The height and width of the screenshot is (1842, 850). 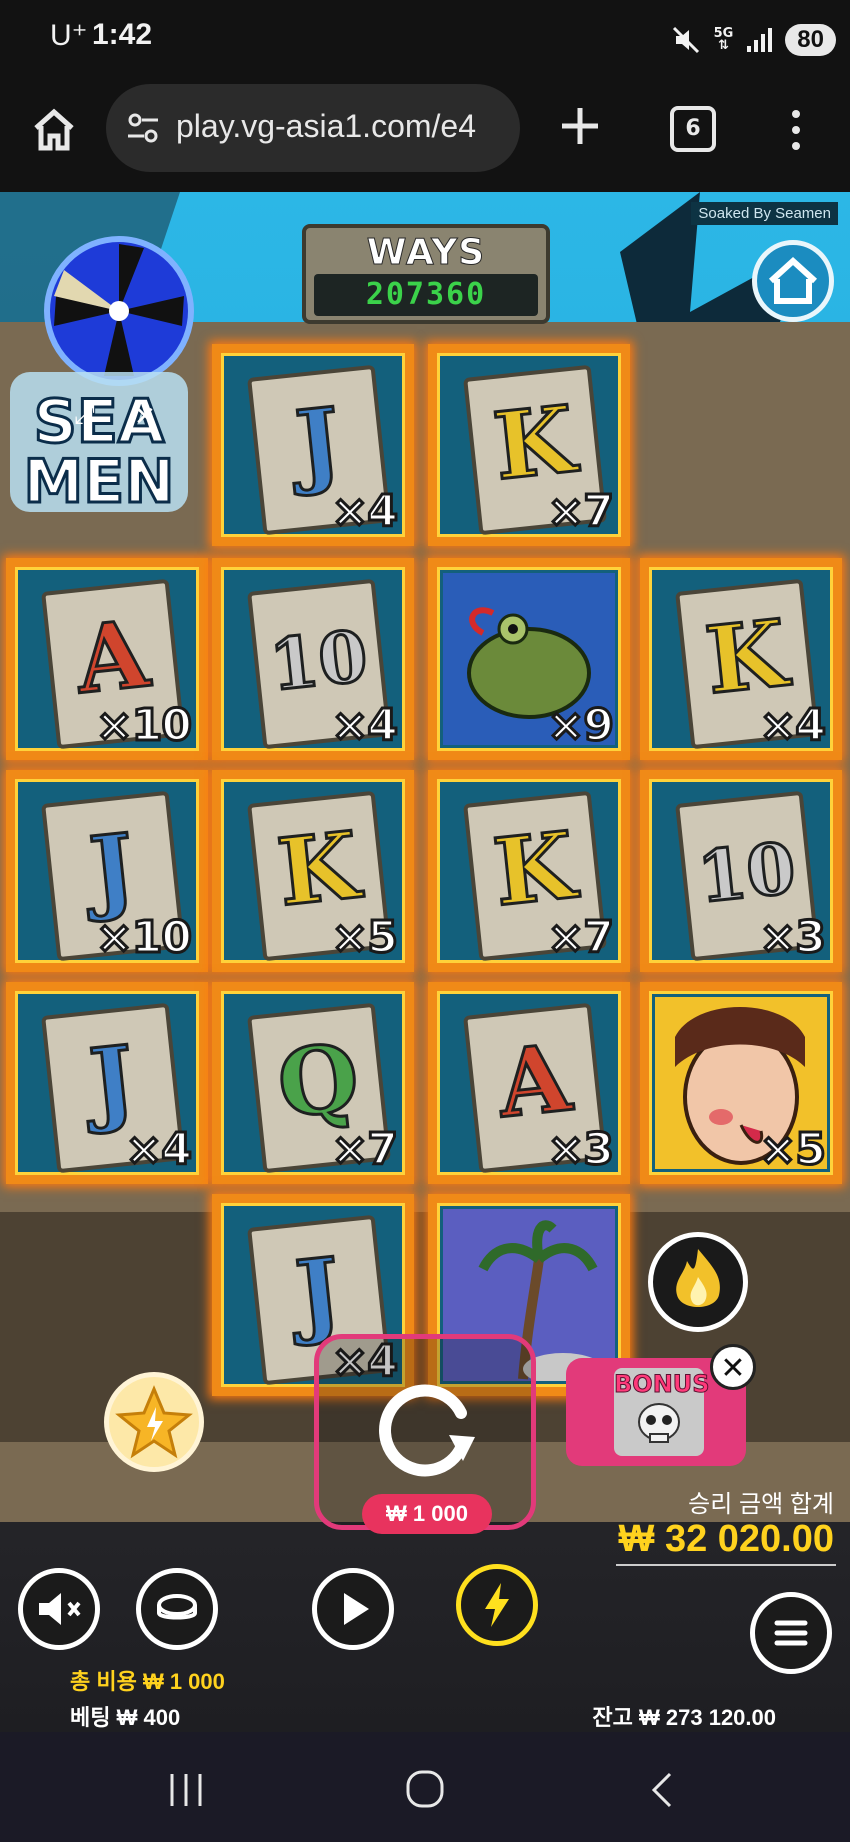 What do you see at coordinates (723, 39) in the screenshot?
I see `network-5g-icon: 5G ⇅` at bounding box center [723, 39].